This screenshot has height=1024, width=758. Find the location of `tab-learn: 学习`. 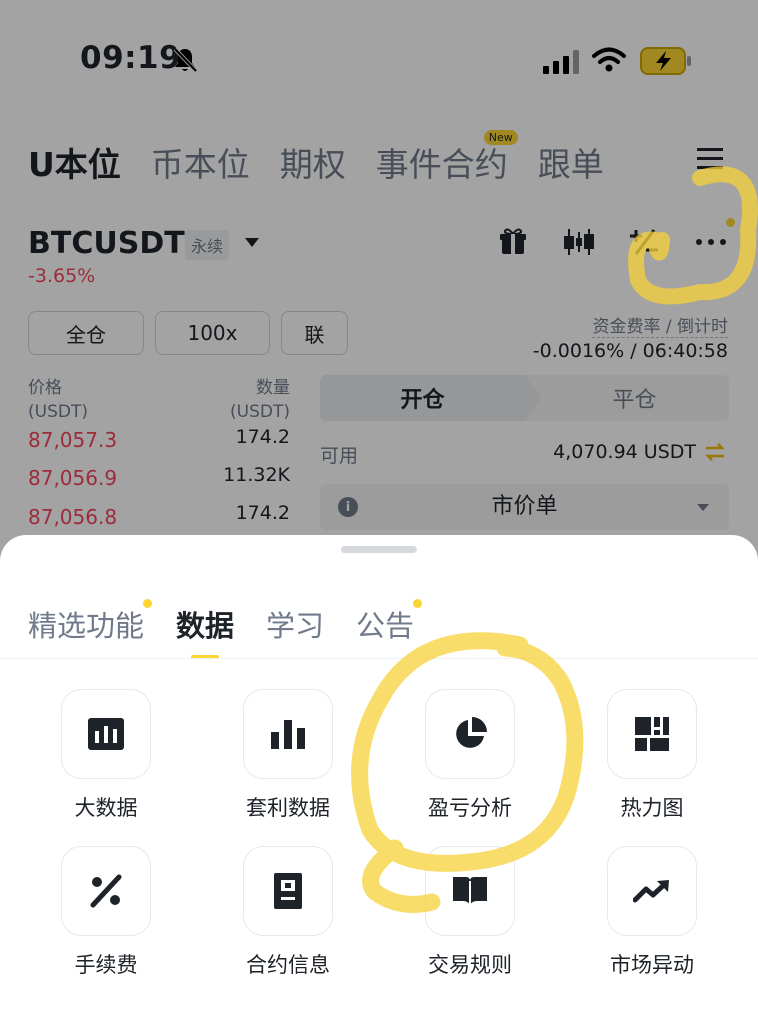

tab-learn: 学习 is located at coordinates (295, 624).